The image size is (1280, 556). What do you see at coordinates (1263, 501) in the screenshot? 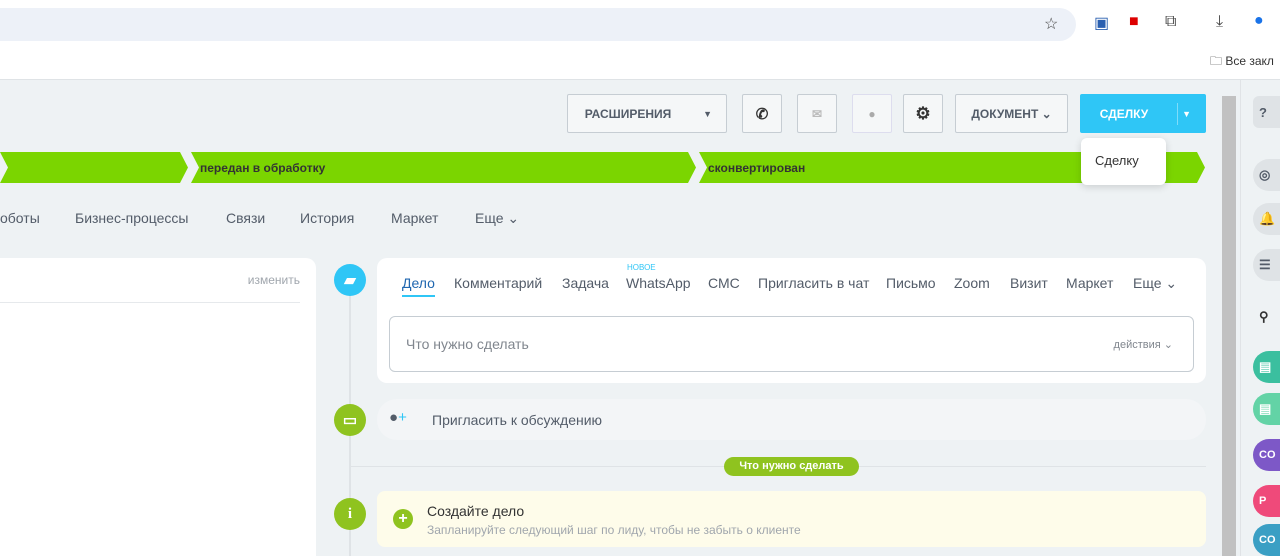
I see `avatar-initials: P` at bounding box center [1263, 501].